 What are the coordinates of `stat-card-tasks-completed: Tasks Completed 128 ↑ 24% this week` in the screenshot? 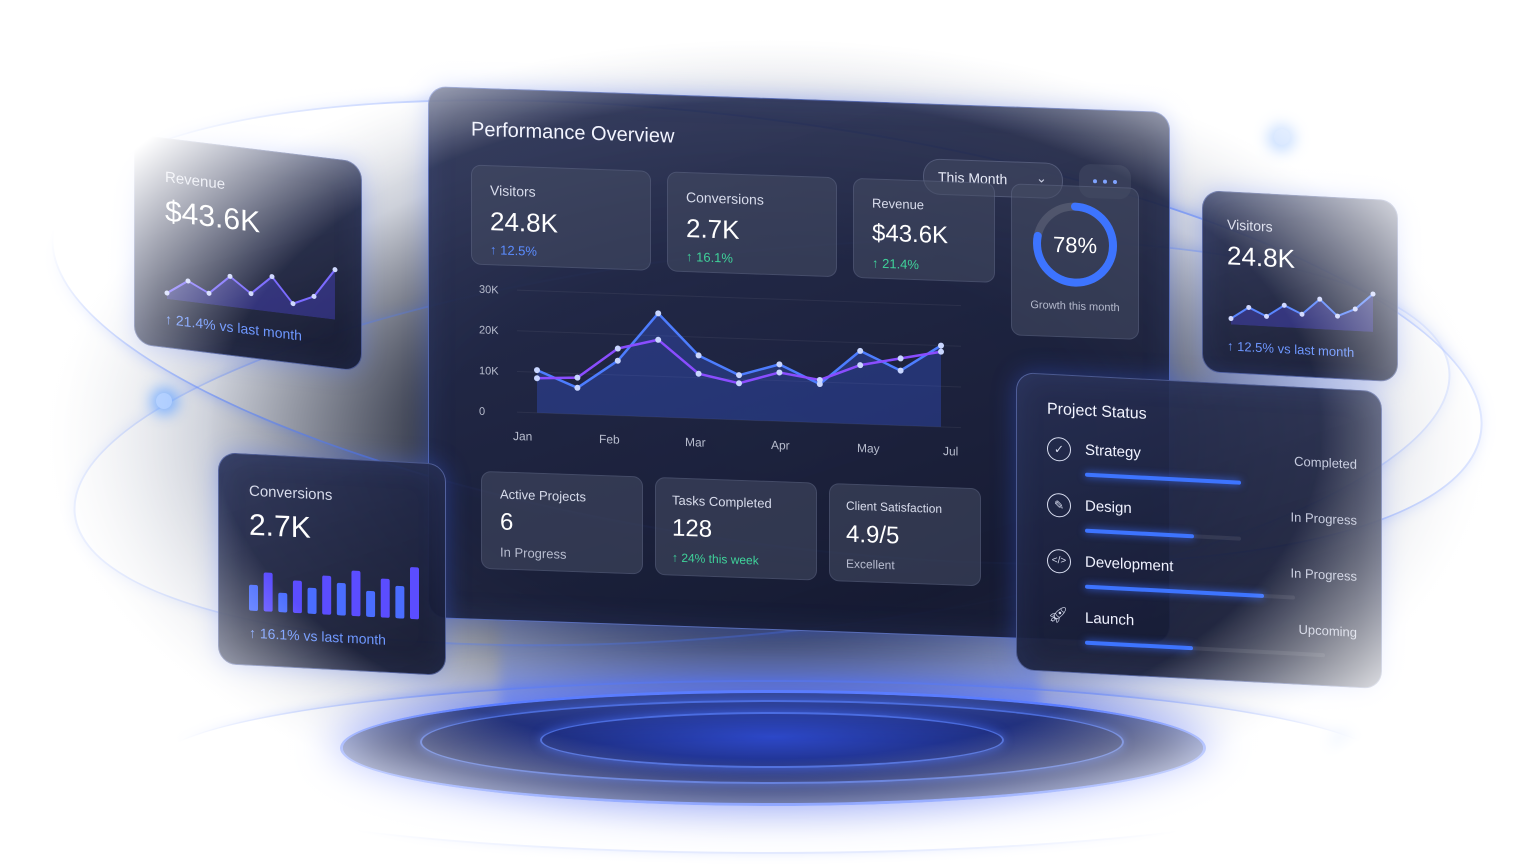 It's located at (736, 528).